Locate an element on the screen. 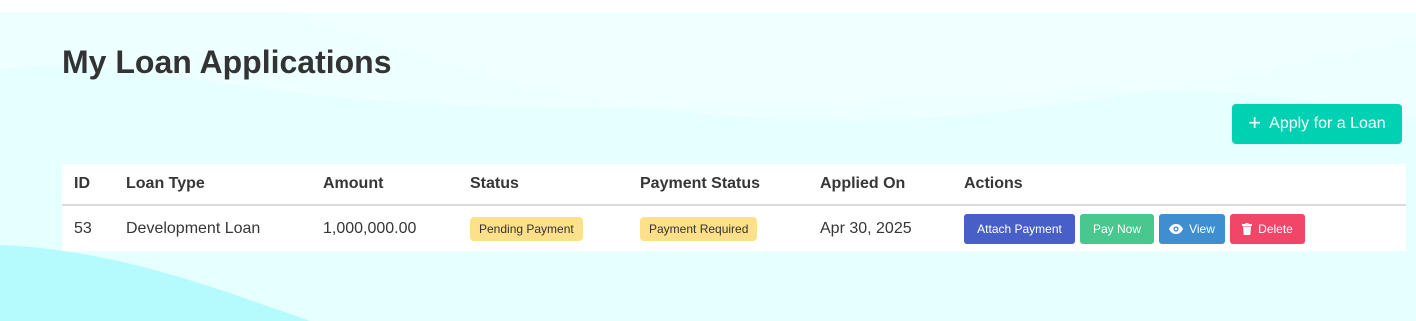 This screenshot has width=1416, height=321. apply-for-loan-button: + Apply for a Loan is located at coordinates (1317, 124).